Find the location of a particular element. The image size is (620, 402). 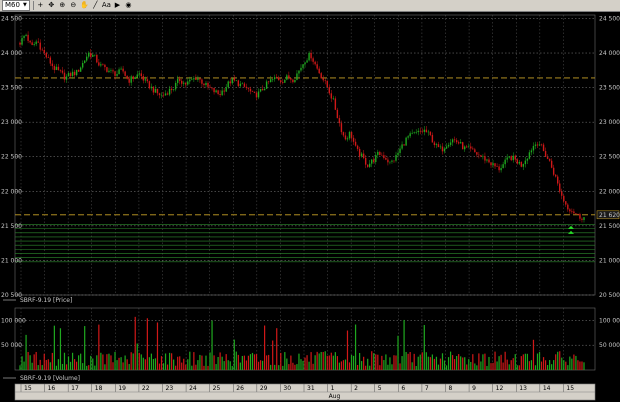

marker-icon: ▶ is located at coordinates (117, 5).